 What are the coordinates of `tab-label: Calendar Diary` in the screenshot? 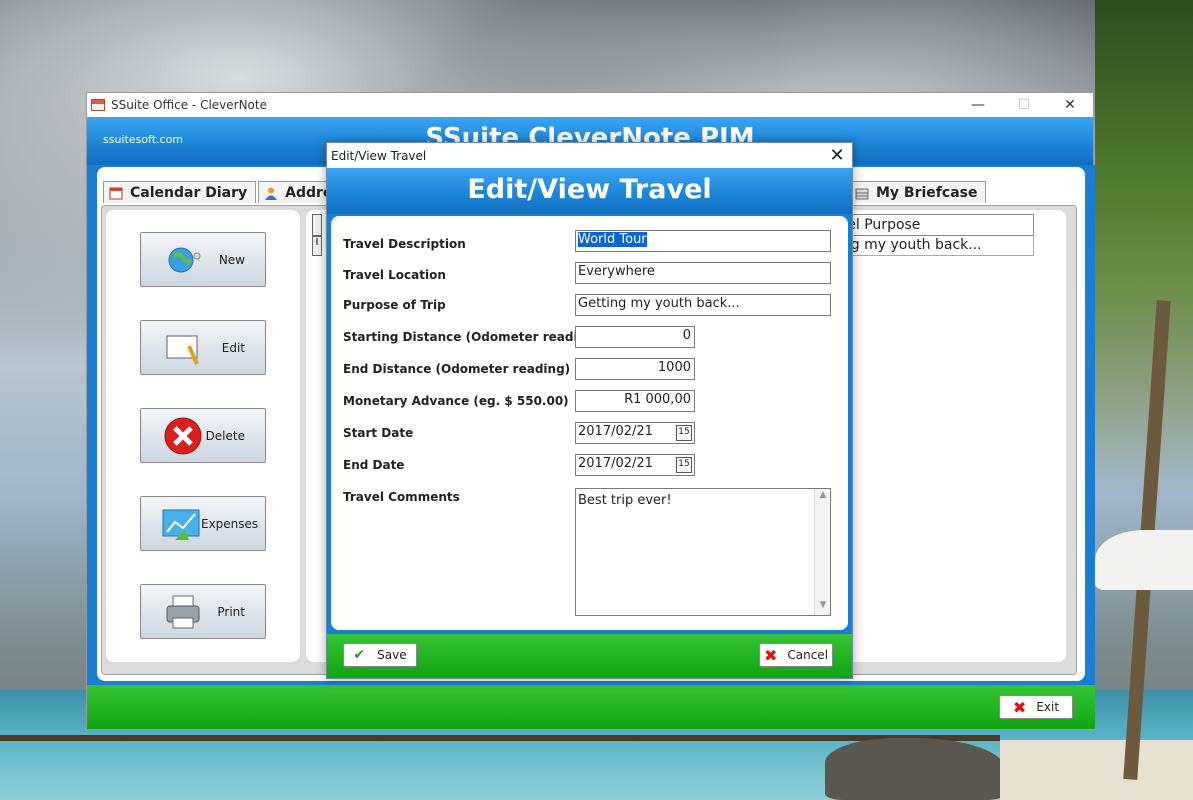 It's located at (189, 192).